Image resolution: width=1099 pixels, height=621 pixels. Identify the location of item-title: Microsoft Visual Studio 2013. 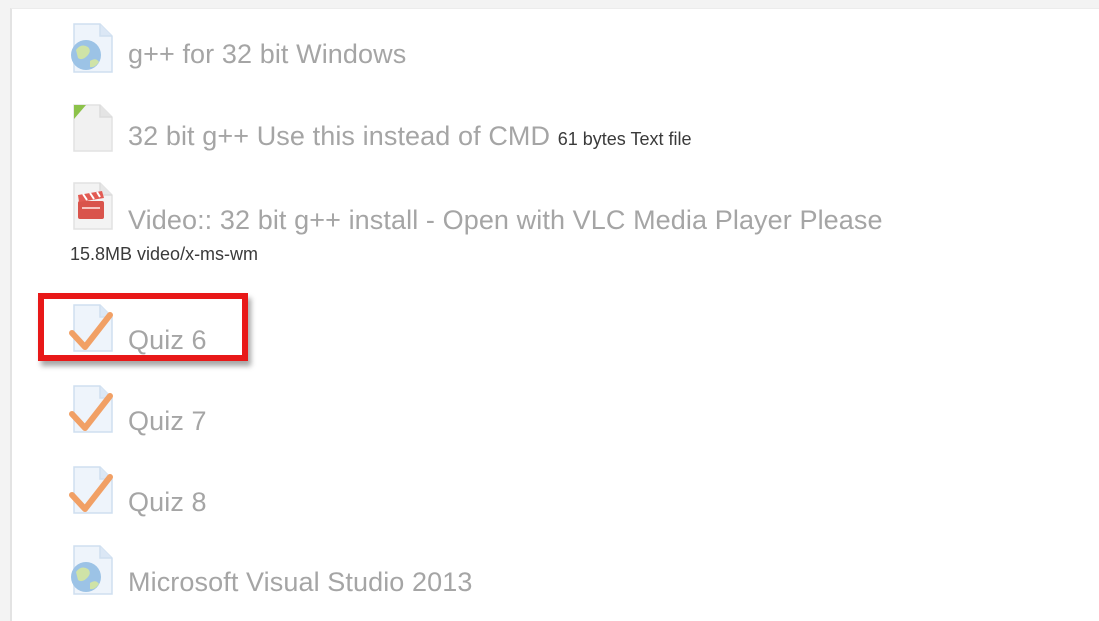
(300, 582).